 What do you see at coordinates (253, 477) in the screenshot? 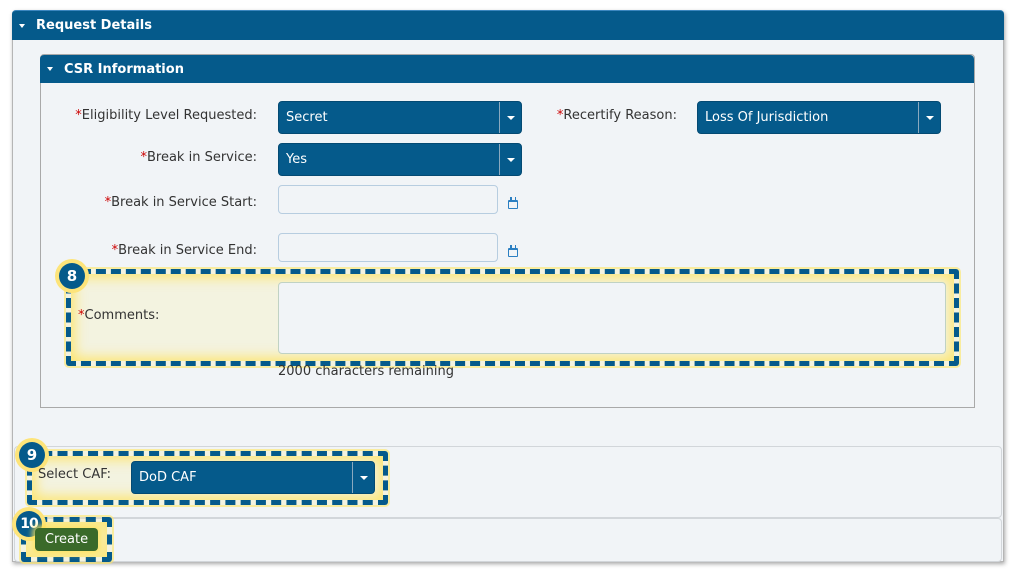
I see `select-caf-dropdown: DoD CAF` at bounding box center [253, 477].